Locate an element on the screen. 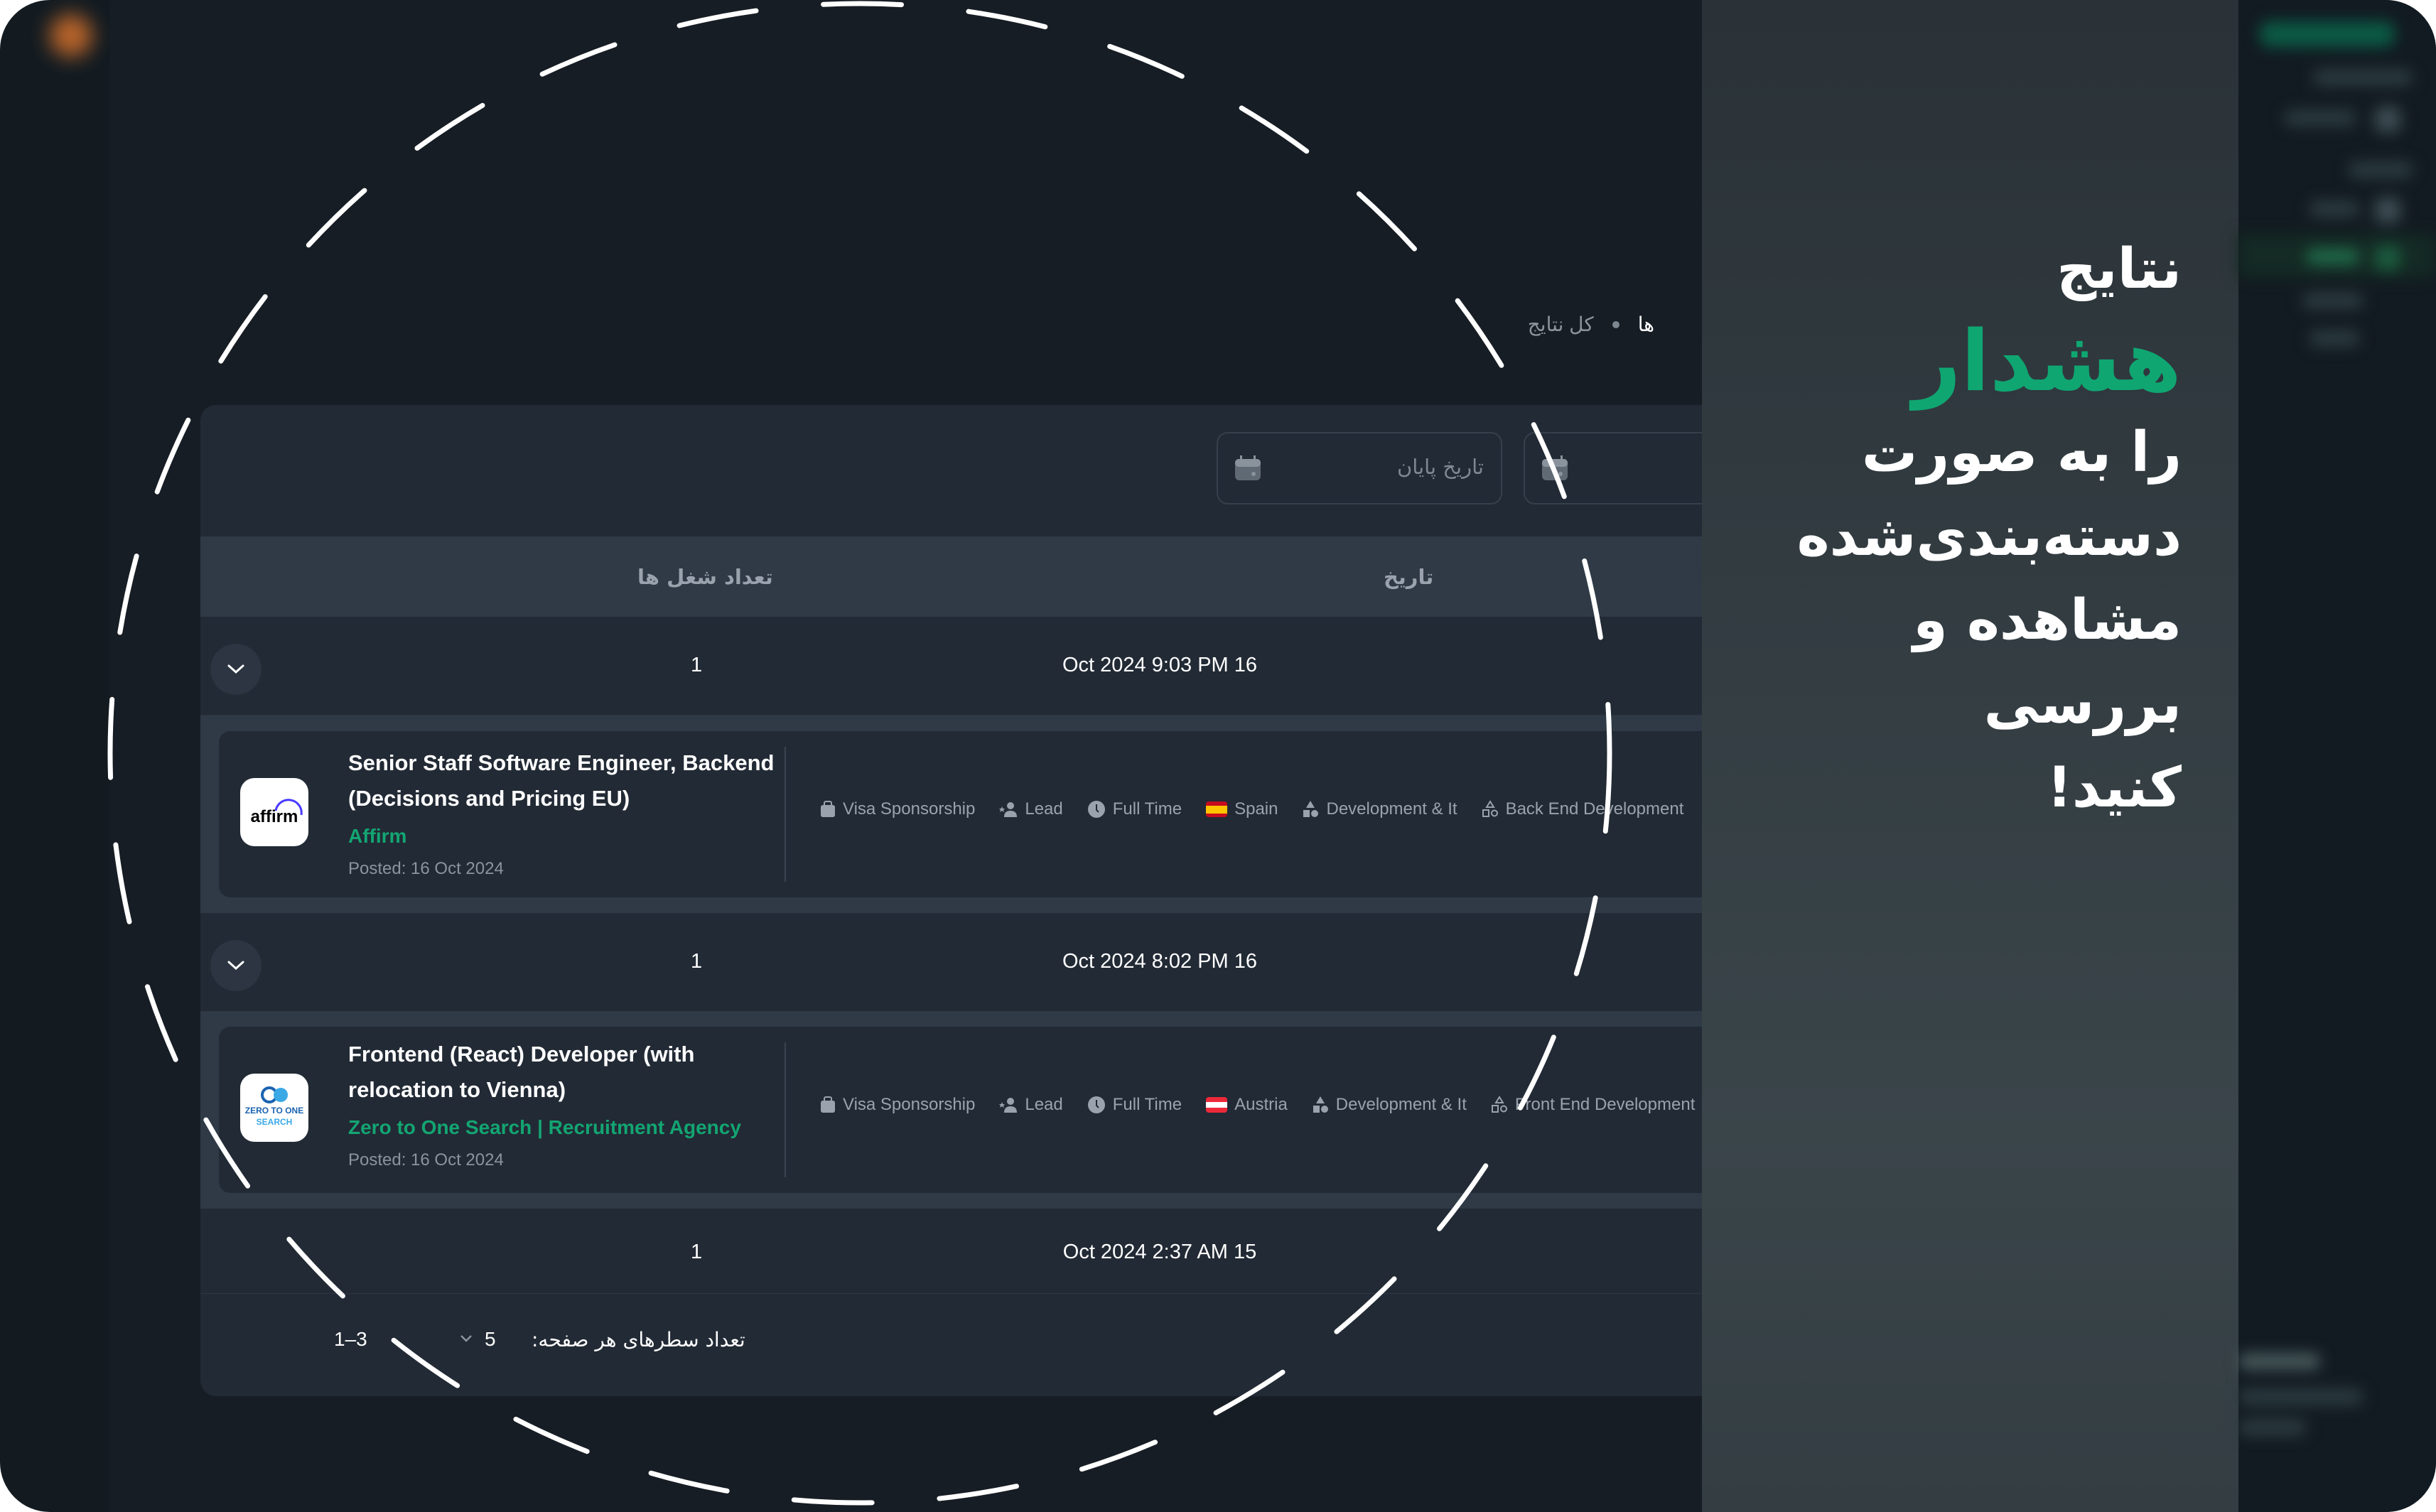 This screenshot has height=1512, width=2436. briefcase-icon is located at coordinates (828, 1104).